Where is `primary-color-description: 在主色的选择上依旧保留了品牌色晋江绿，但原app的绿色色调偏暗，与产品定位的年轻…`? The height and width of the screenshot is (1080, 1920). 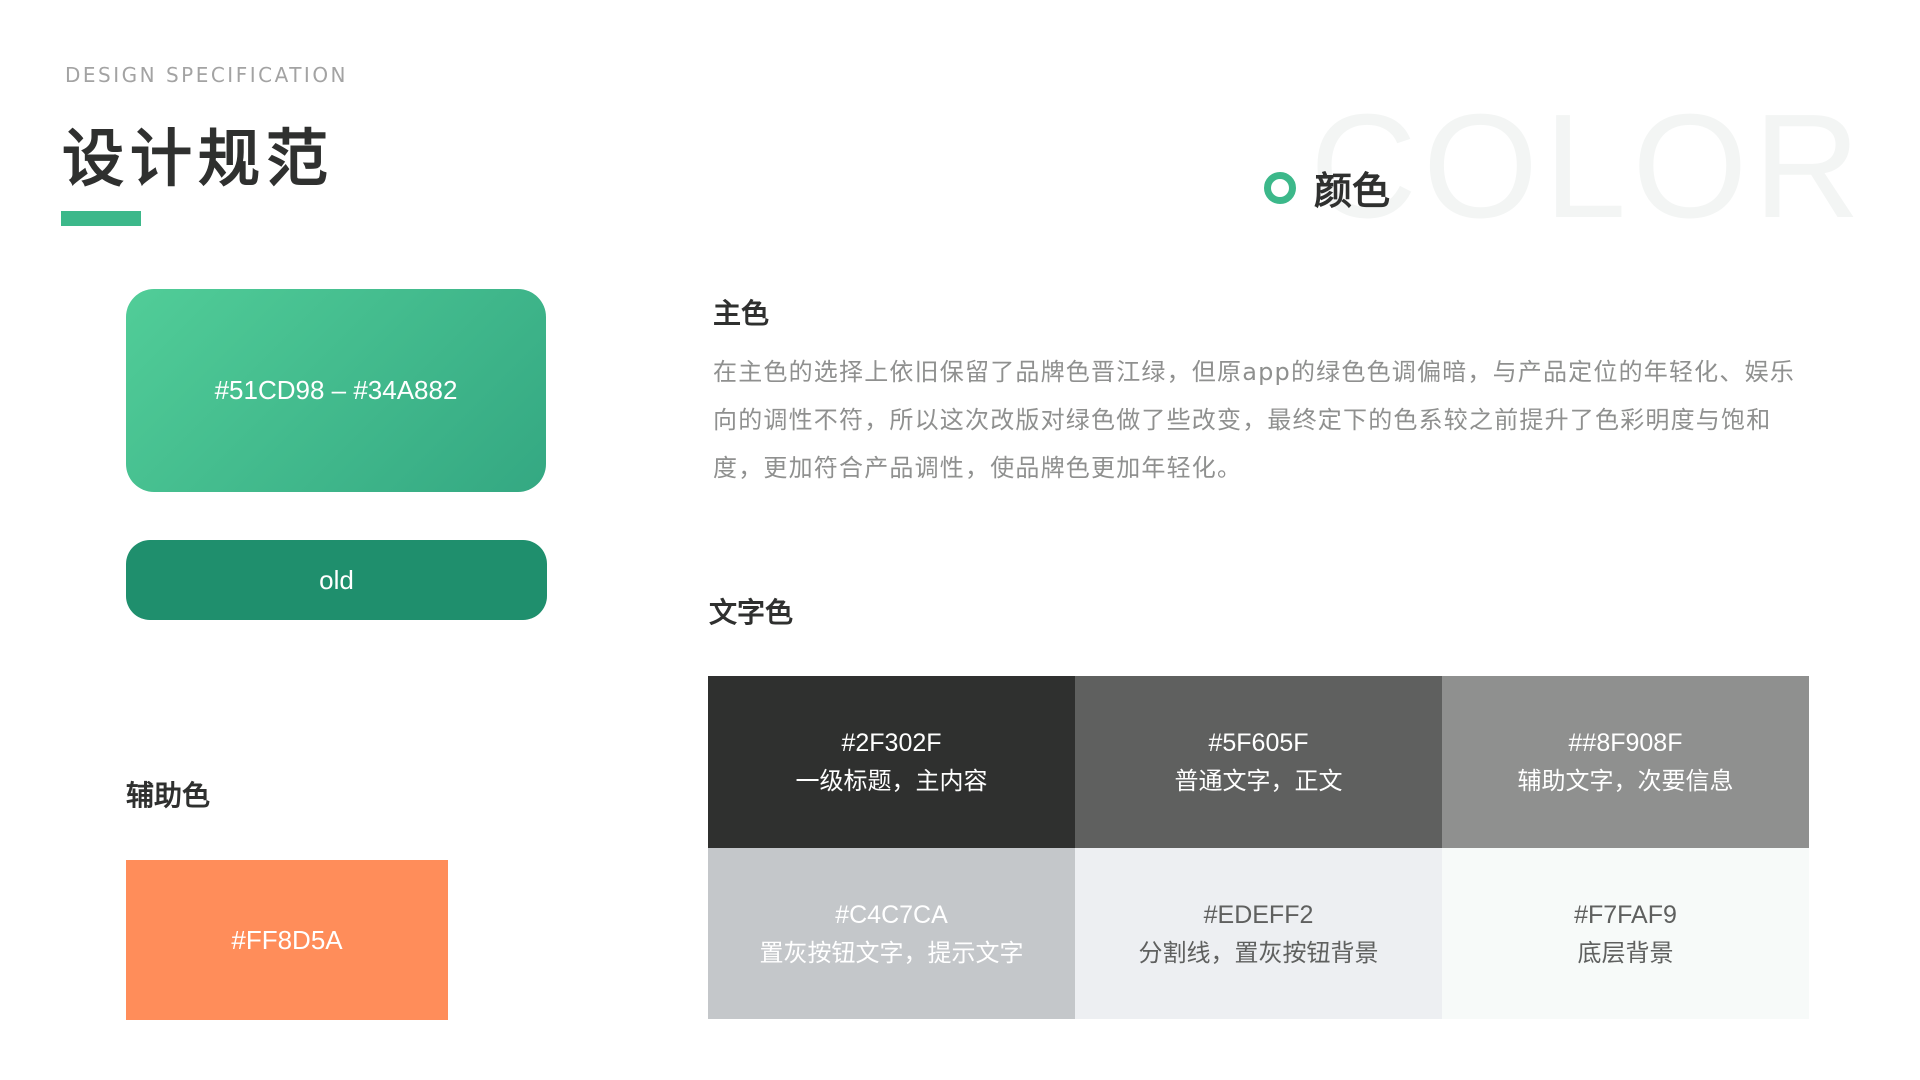 primary-color-description: 在主色的选择上依旧保留了品牌色晋江绿，但原app的绿色色调偏暗，与产品定位的年轻… is located at coordinates (1254, 420).